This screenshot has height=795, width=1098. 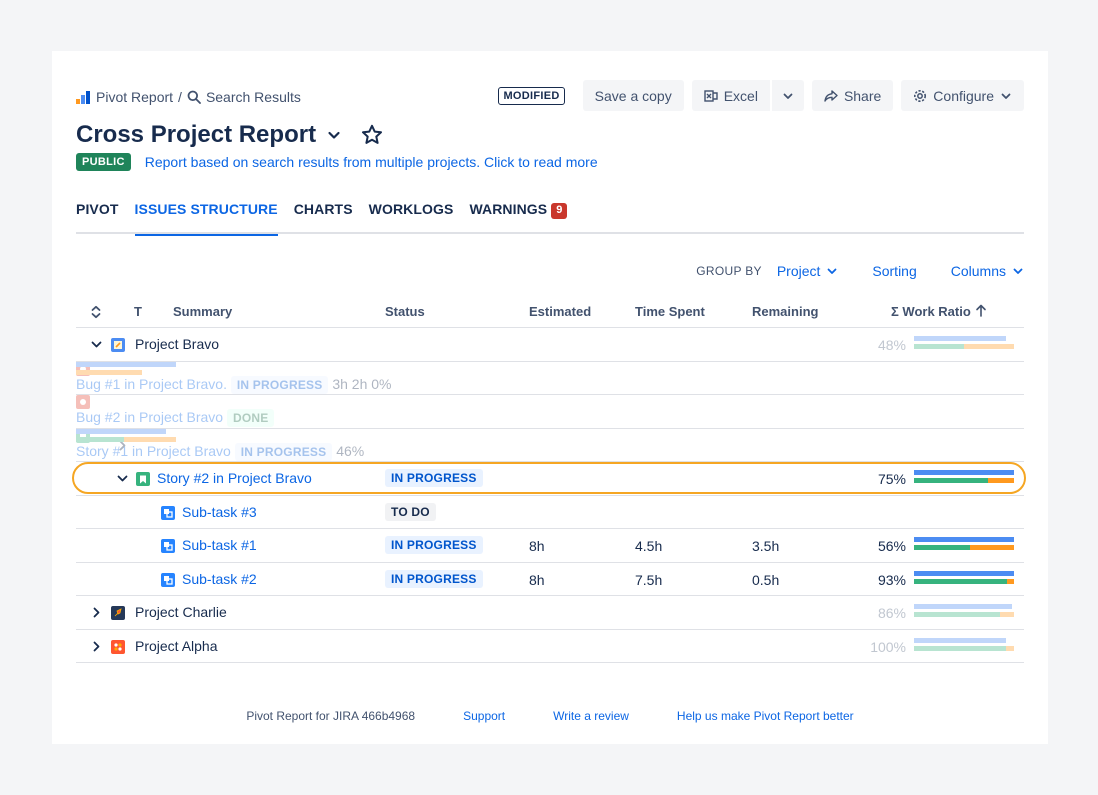 What do you see at coordinates (206, 209) in the screenshot?
I see `tab-label: ISSUES STRUCTURE` at bounding box center [206, 209].